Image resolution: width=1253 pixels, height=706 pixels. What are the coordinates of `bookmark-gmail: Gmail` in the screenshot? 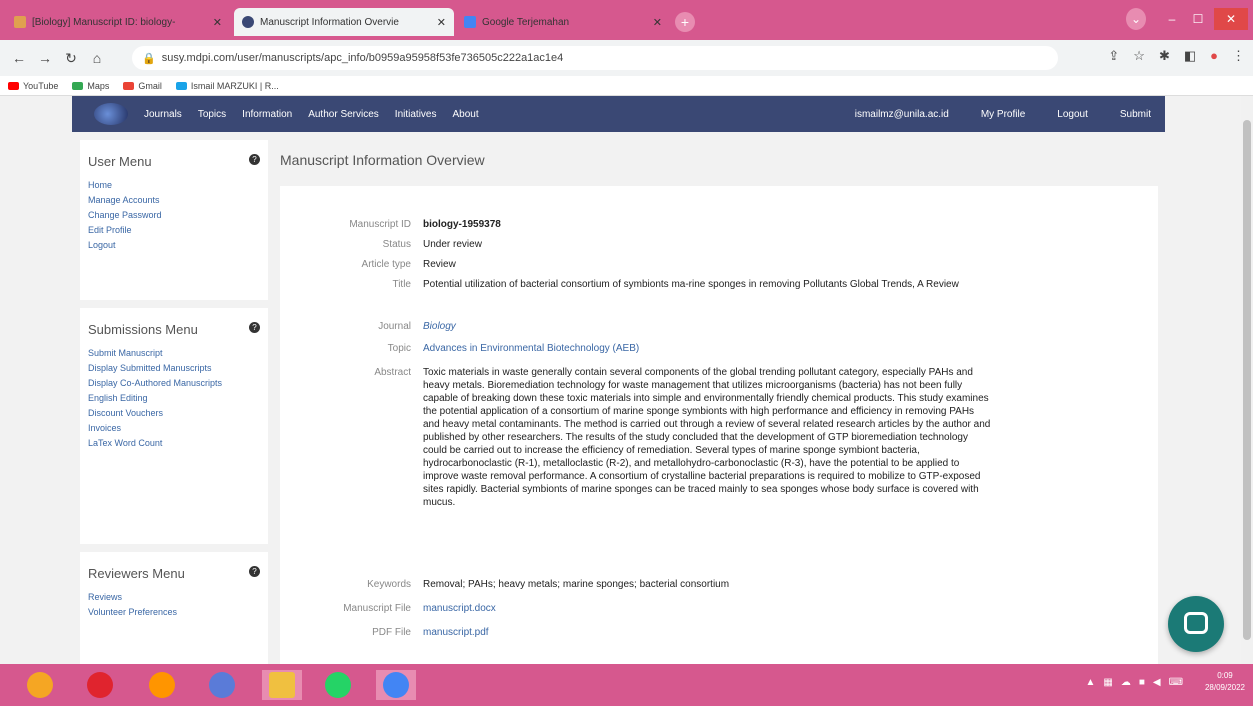 It's located at (142, 86).